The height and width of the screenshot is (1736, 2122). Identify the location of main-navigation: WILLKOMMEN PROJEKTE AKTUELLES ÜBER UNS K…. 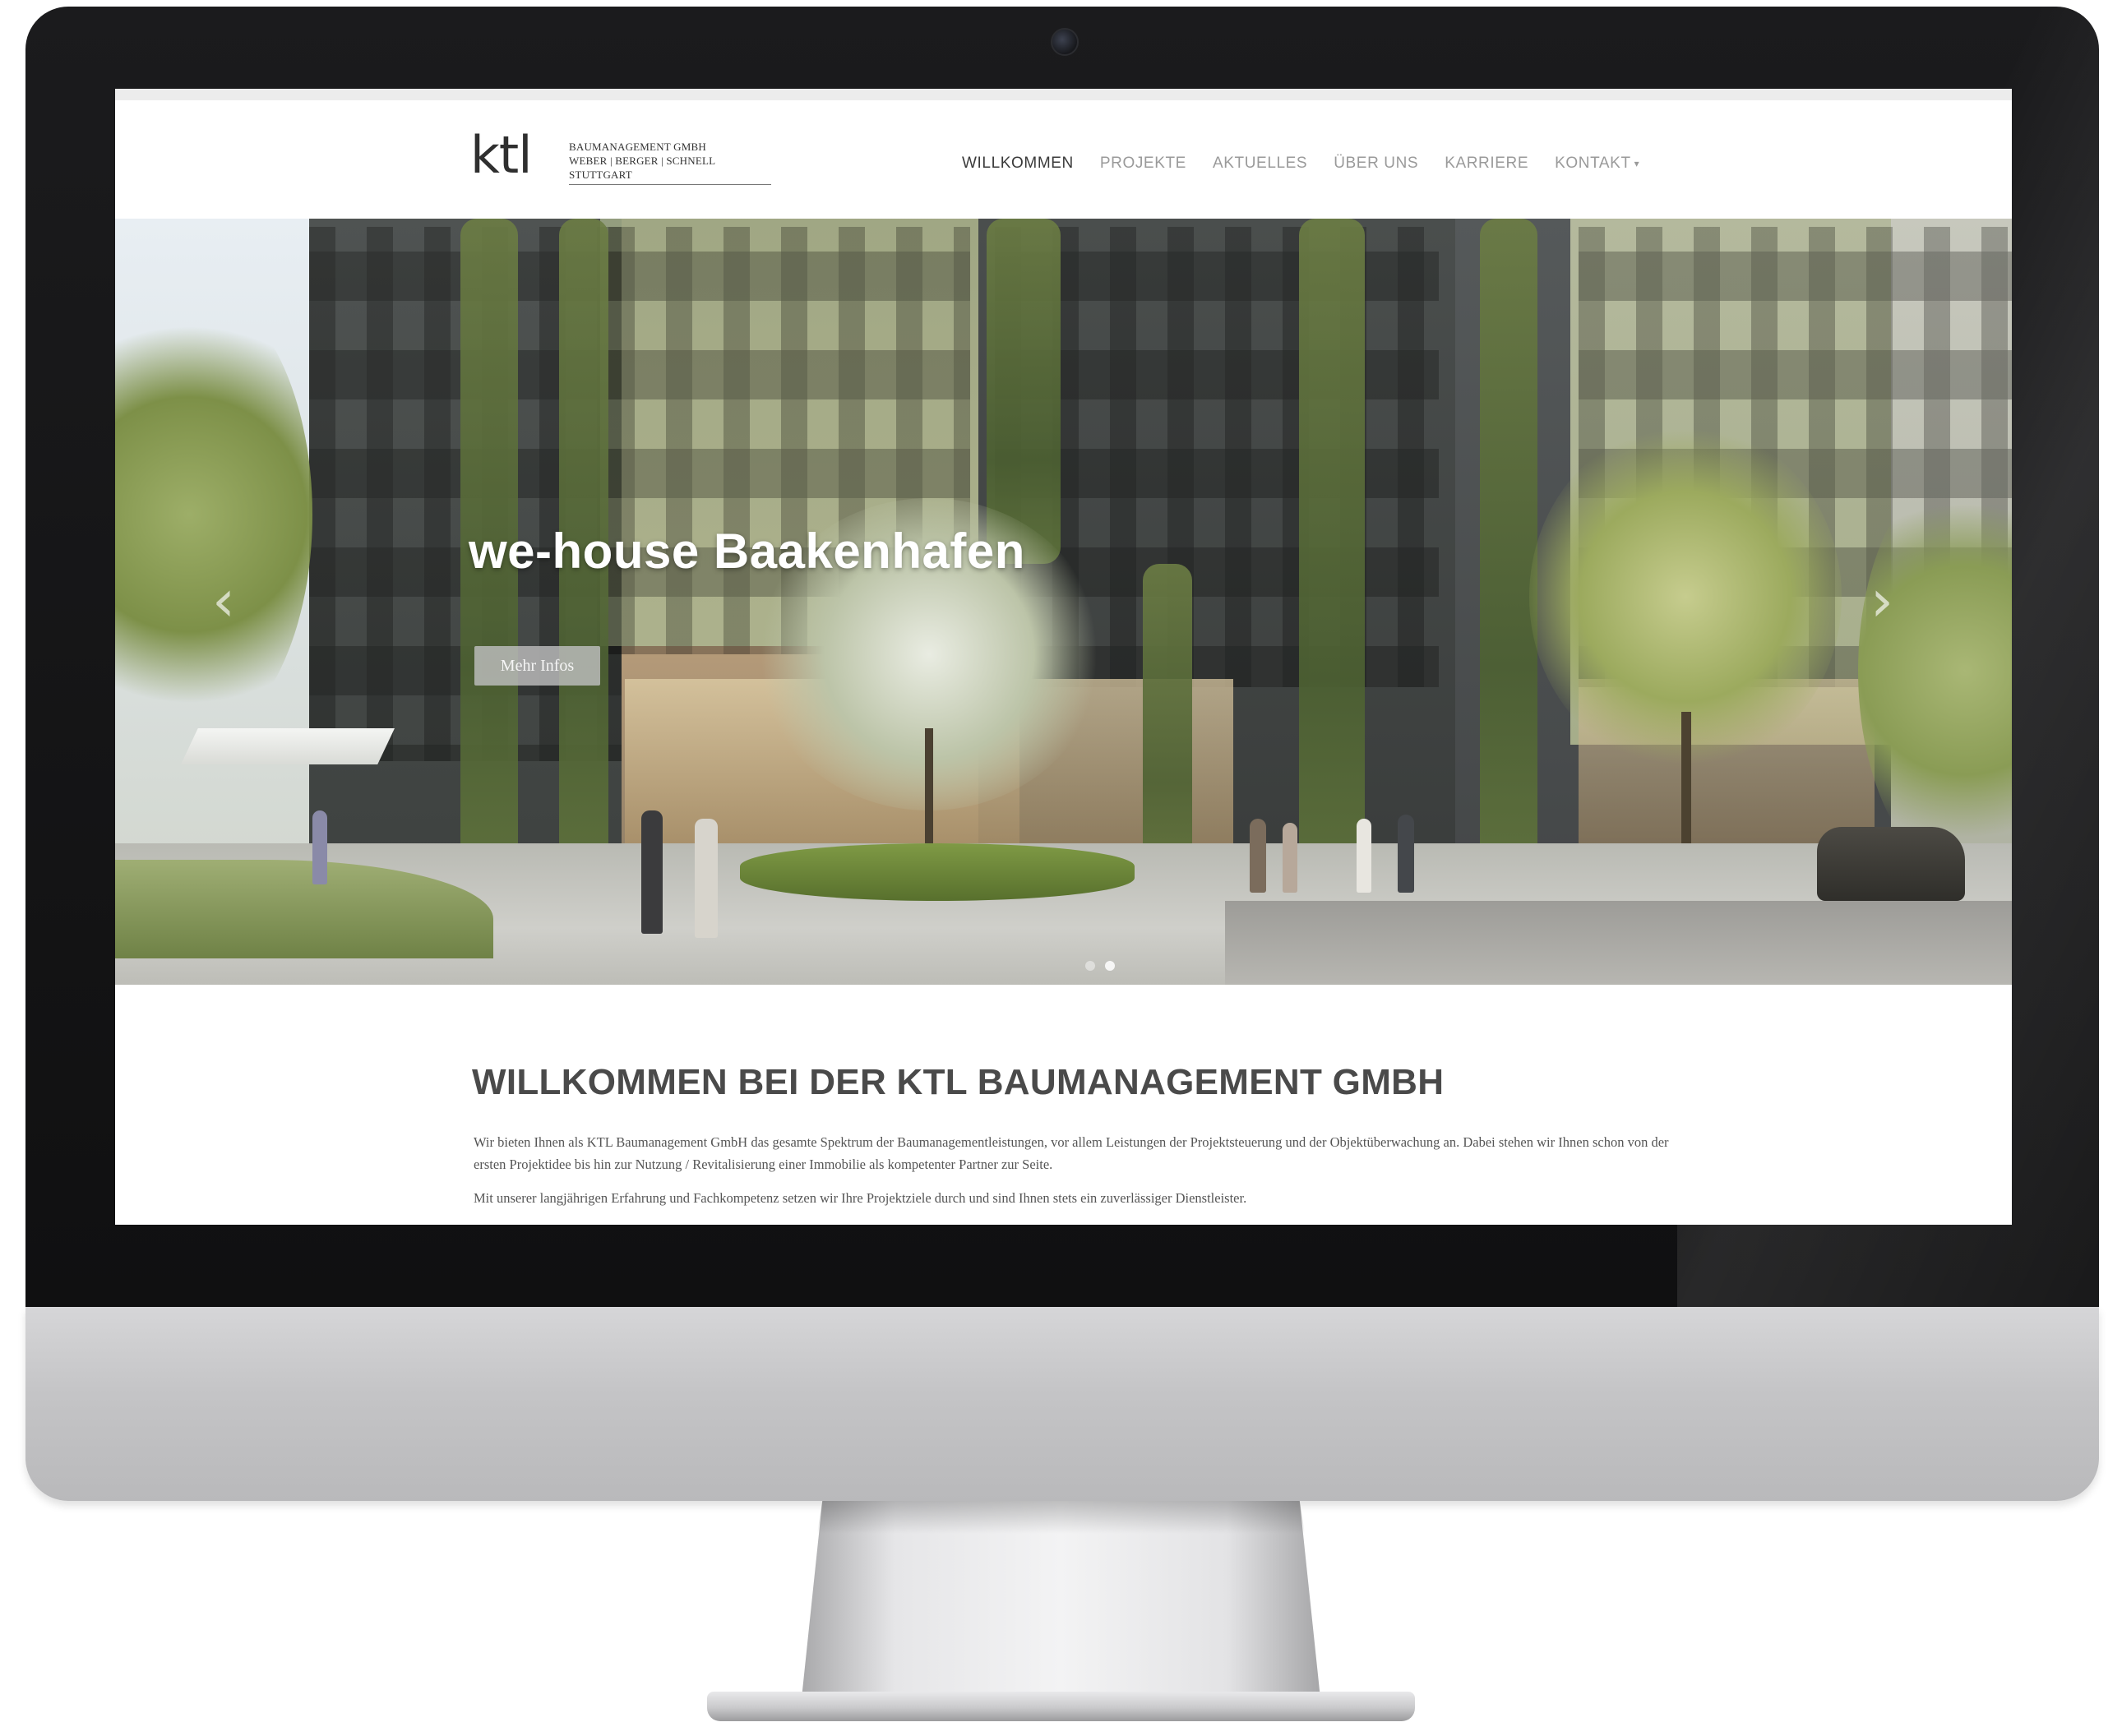
(1314, 164).